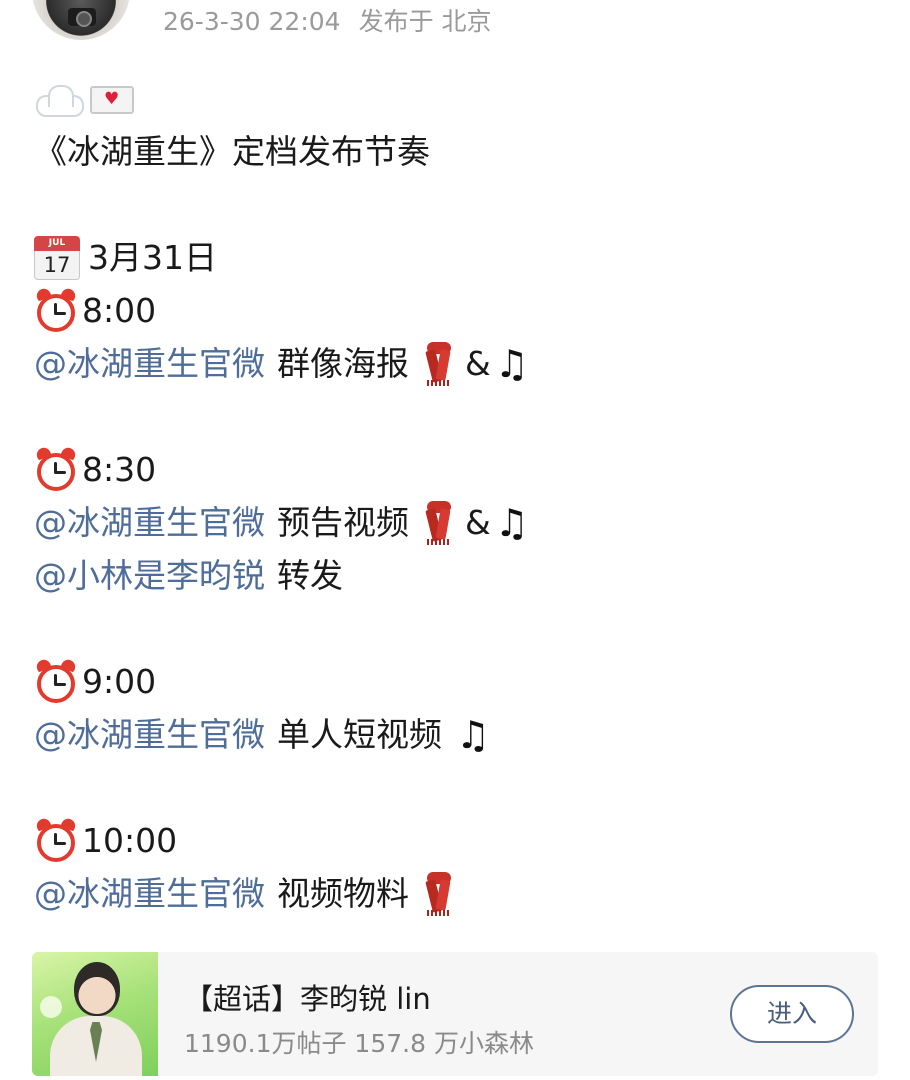 The width and height of the screenshot is (910, 1080). I want to click on post-title: 《冰湖重生》定档发布节奏, so click(232, 151).